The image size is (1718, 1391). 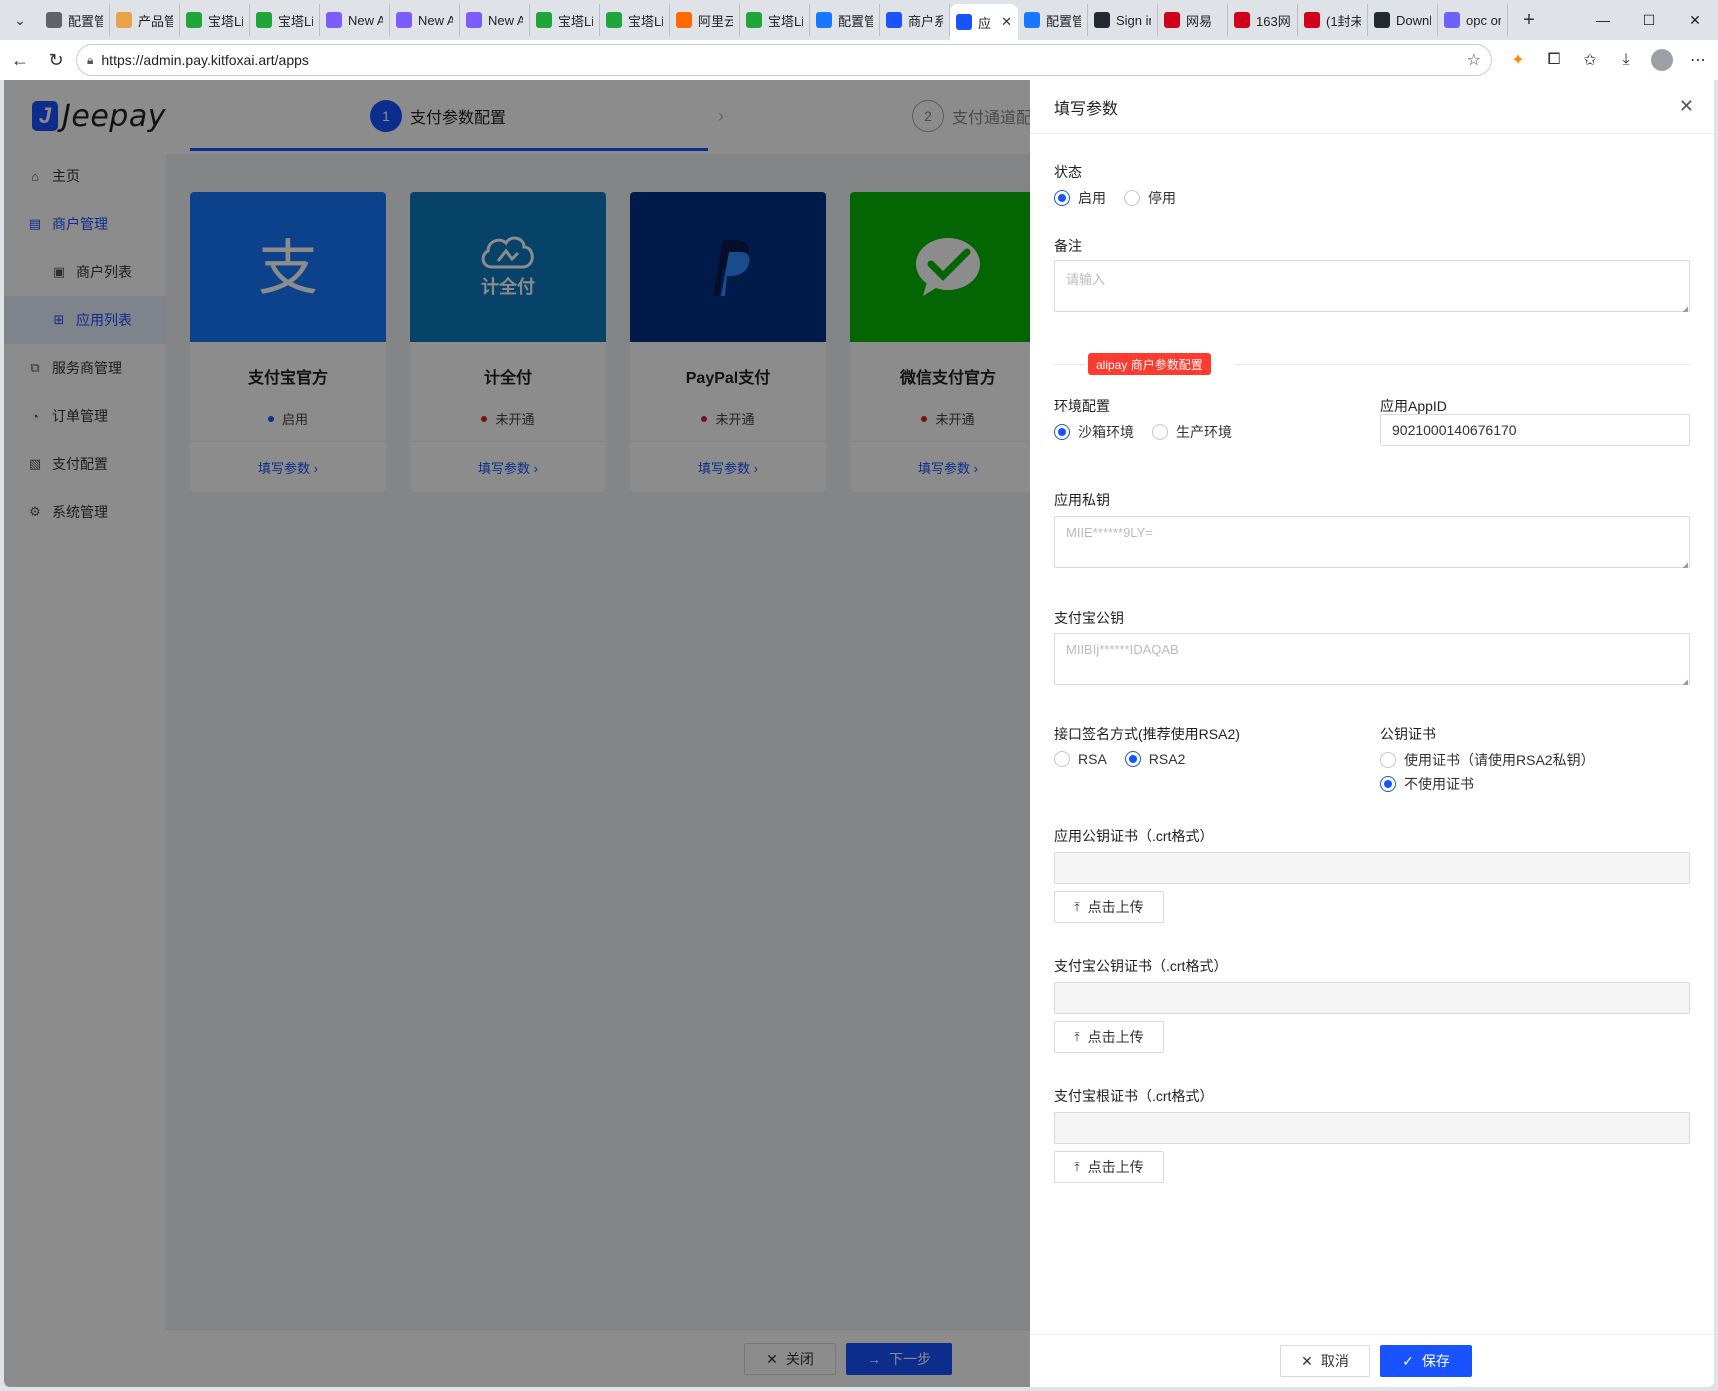 I want to click on browser-tab: 163网易, so click(x=1263, y=20).